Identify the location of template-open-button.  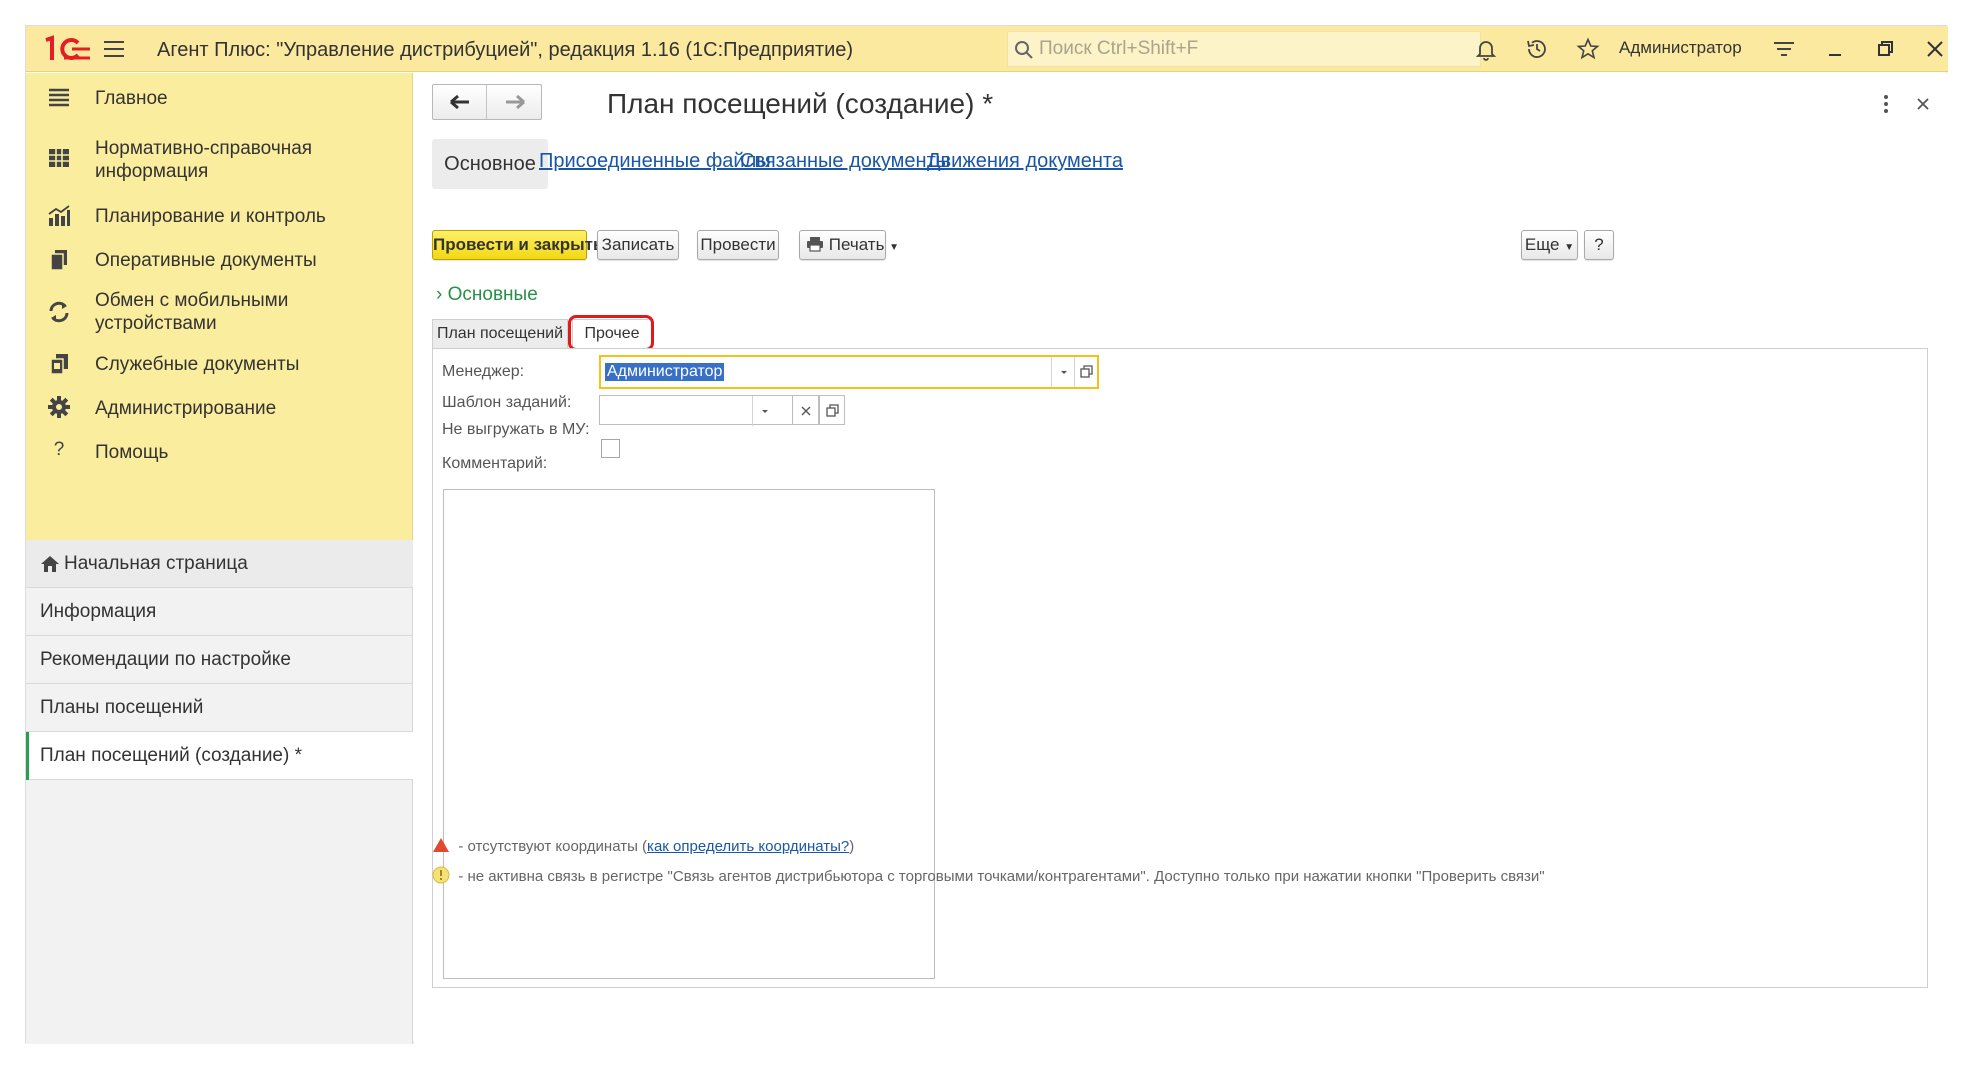
(832, 410).